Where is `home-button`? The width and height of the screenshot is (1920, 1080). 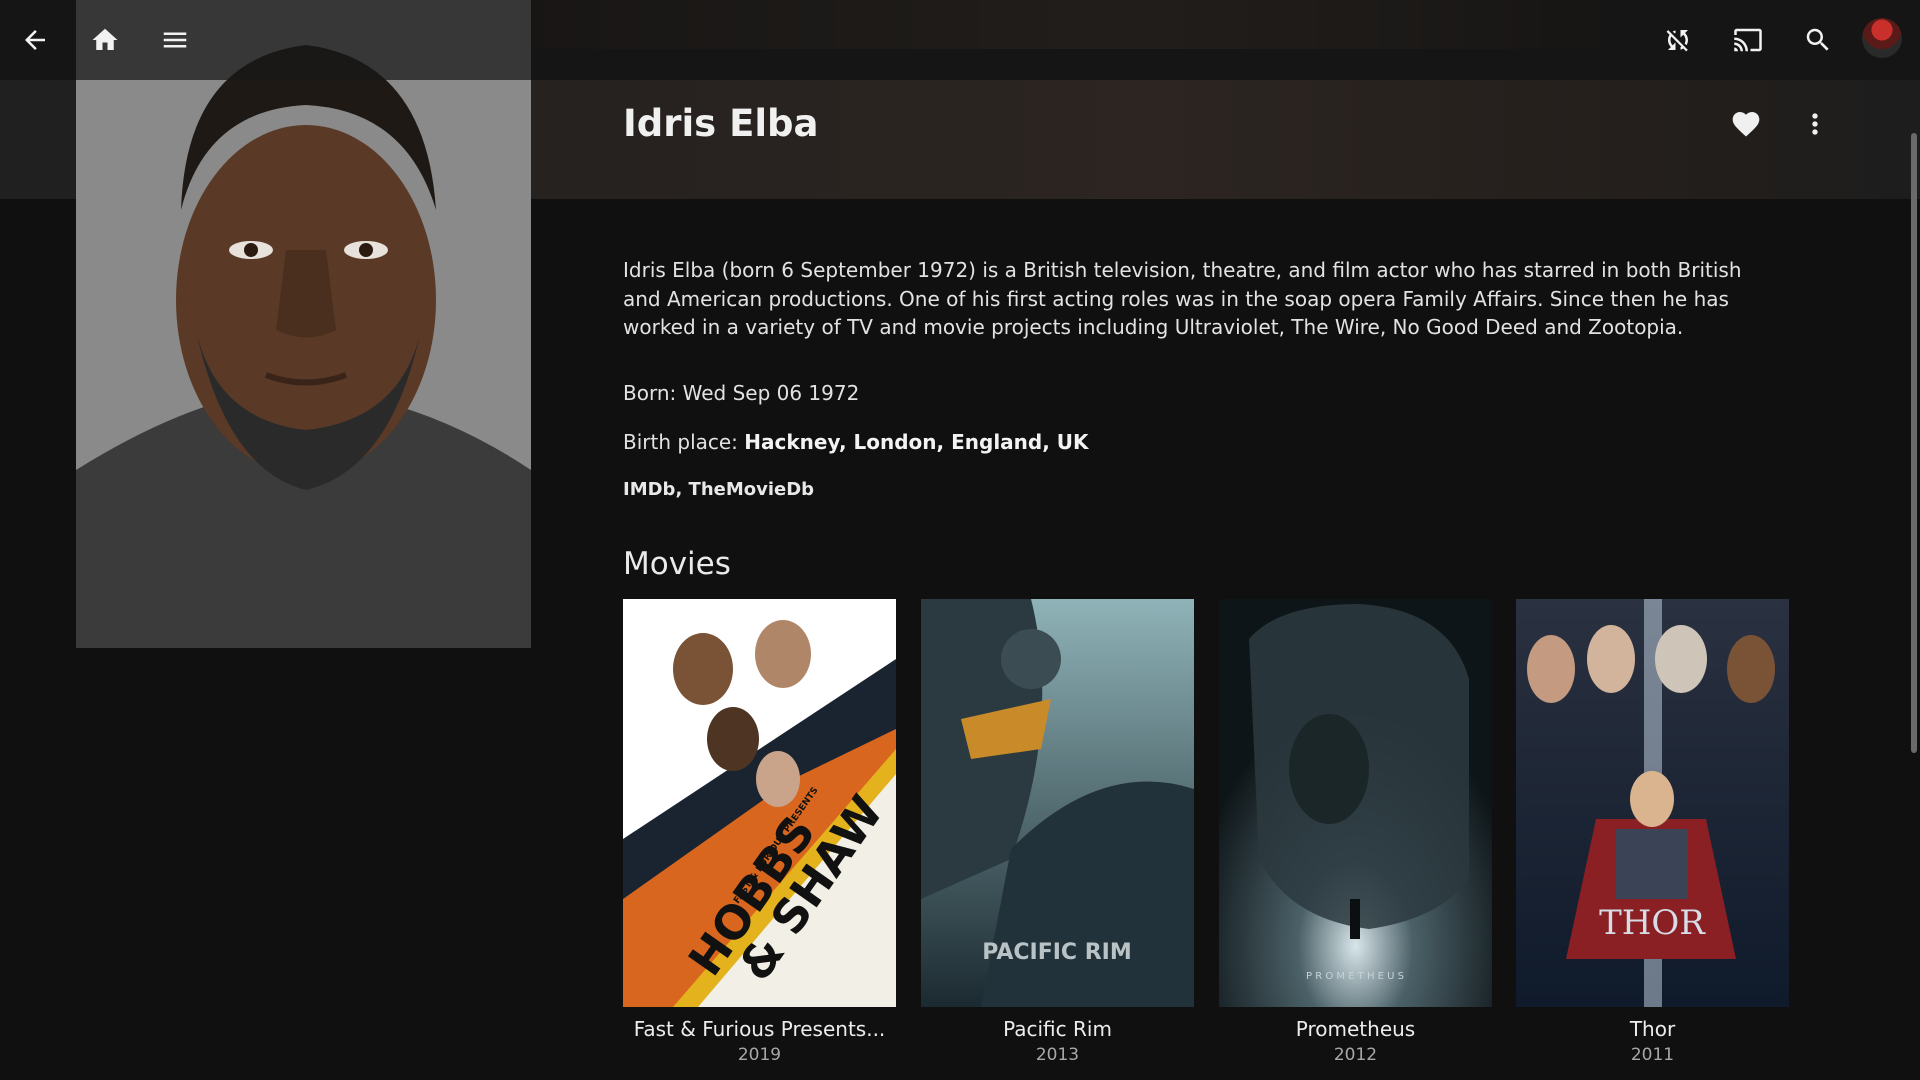 home-button is located at coordinates (105, 40).